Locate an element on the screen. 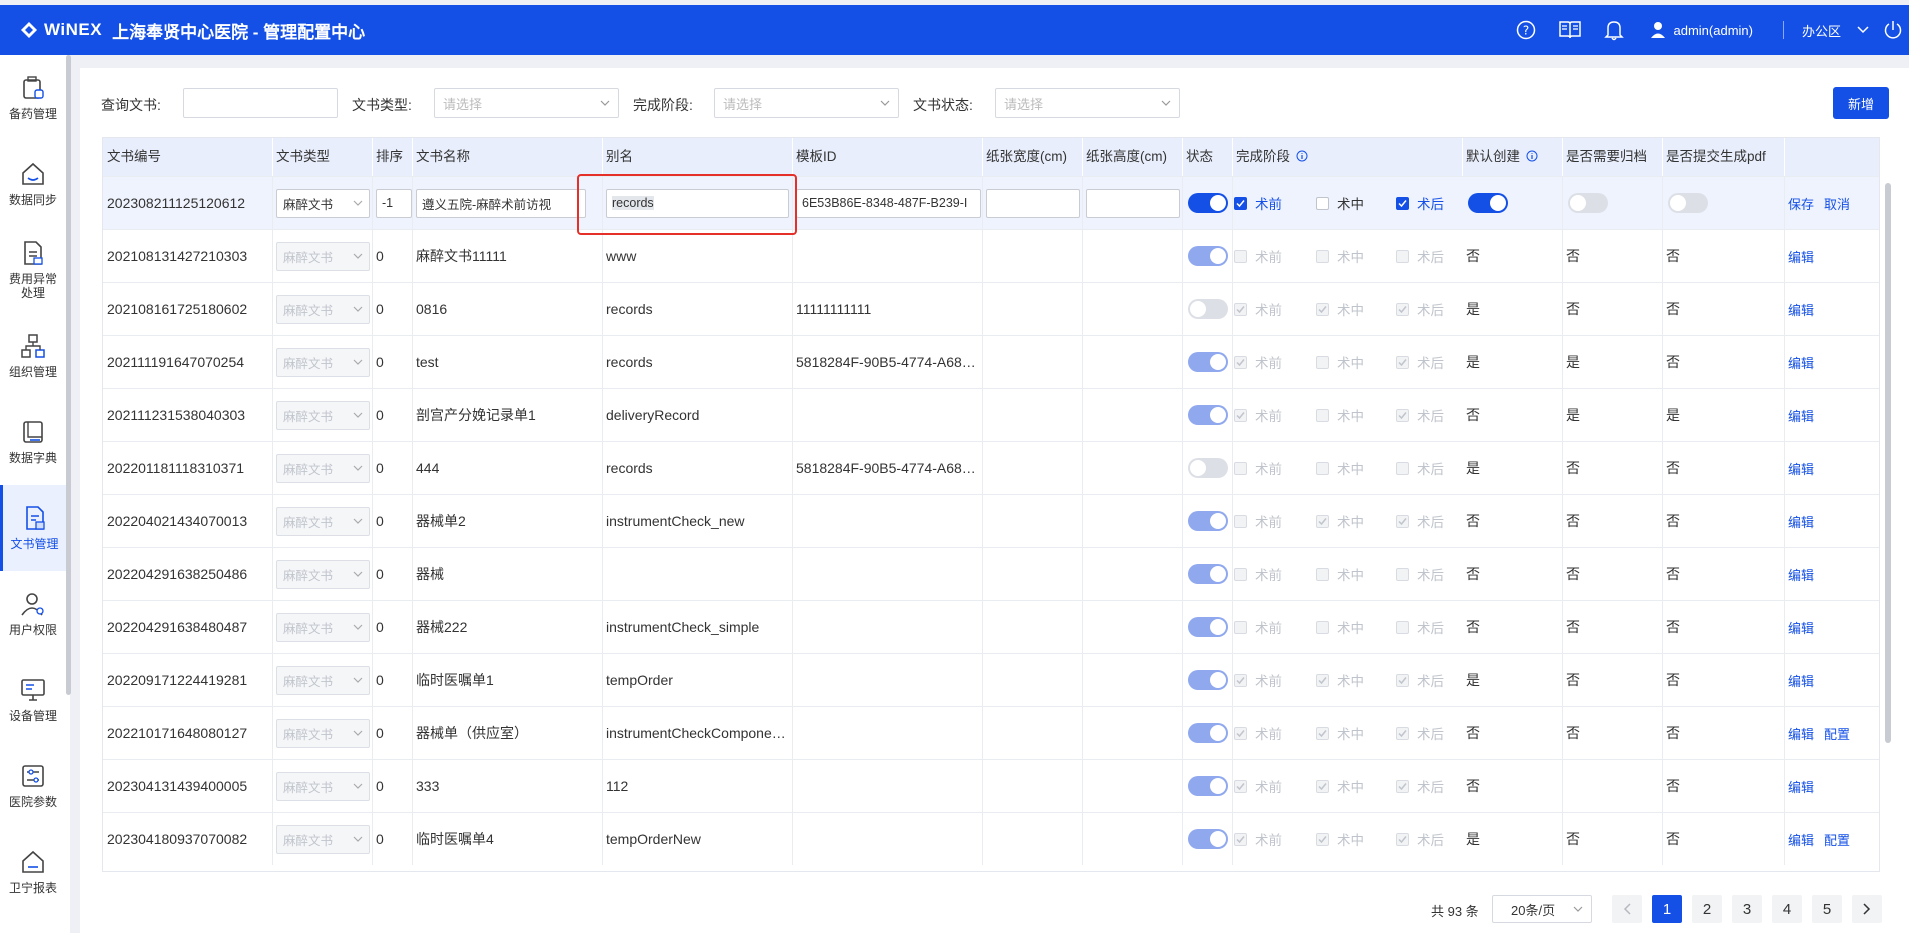  paper-height-input is located at coordinates (1133, 203).